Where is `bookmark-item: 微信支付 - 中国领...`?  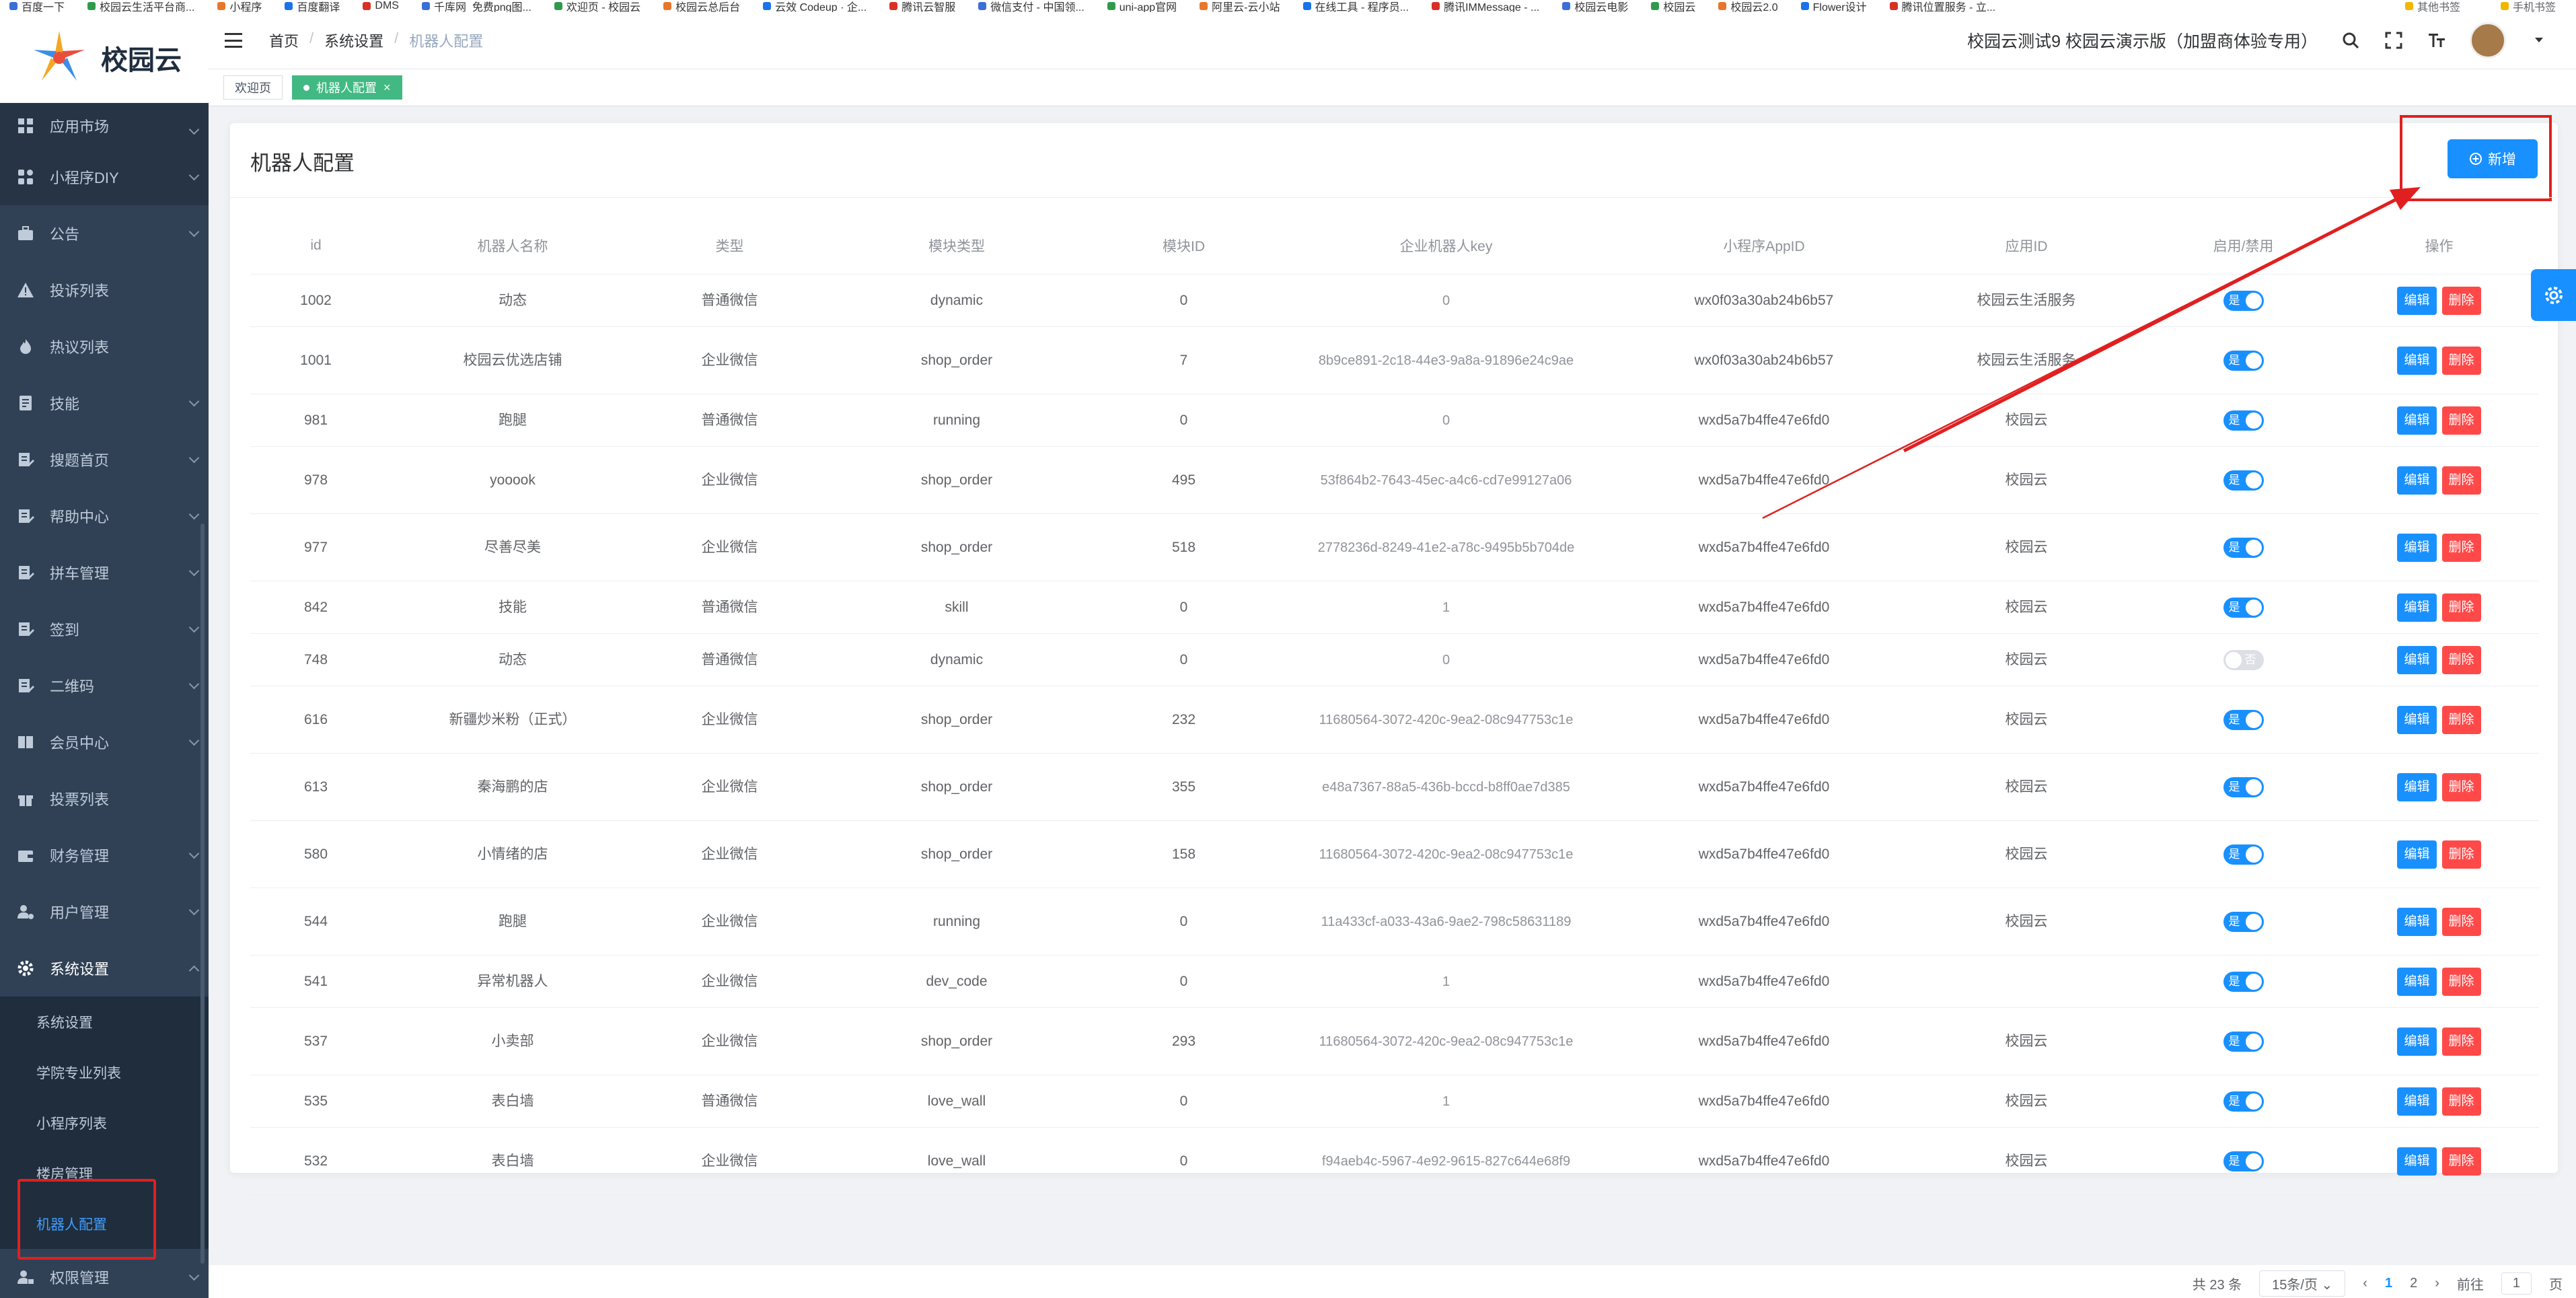 bookmark-item: 微信支付 - 中国领... is located at coordinates (1031, 6).